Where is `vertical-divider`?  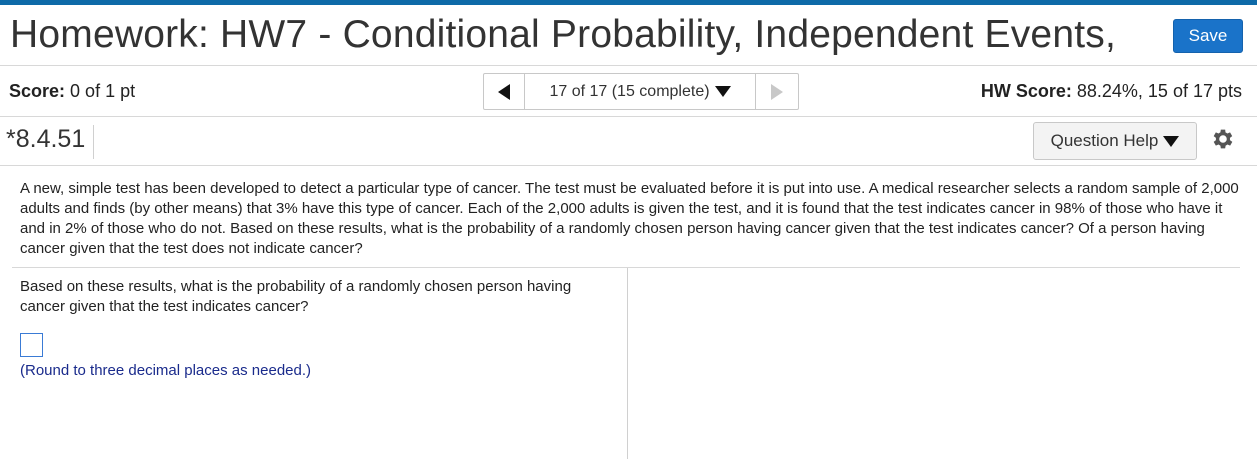 vertical-divider is located at coordinates (627, 363).